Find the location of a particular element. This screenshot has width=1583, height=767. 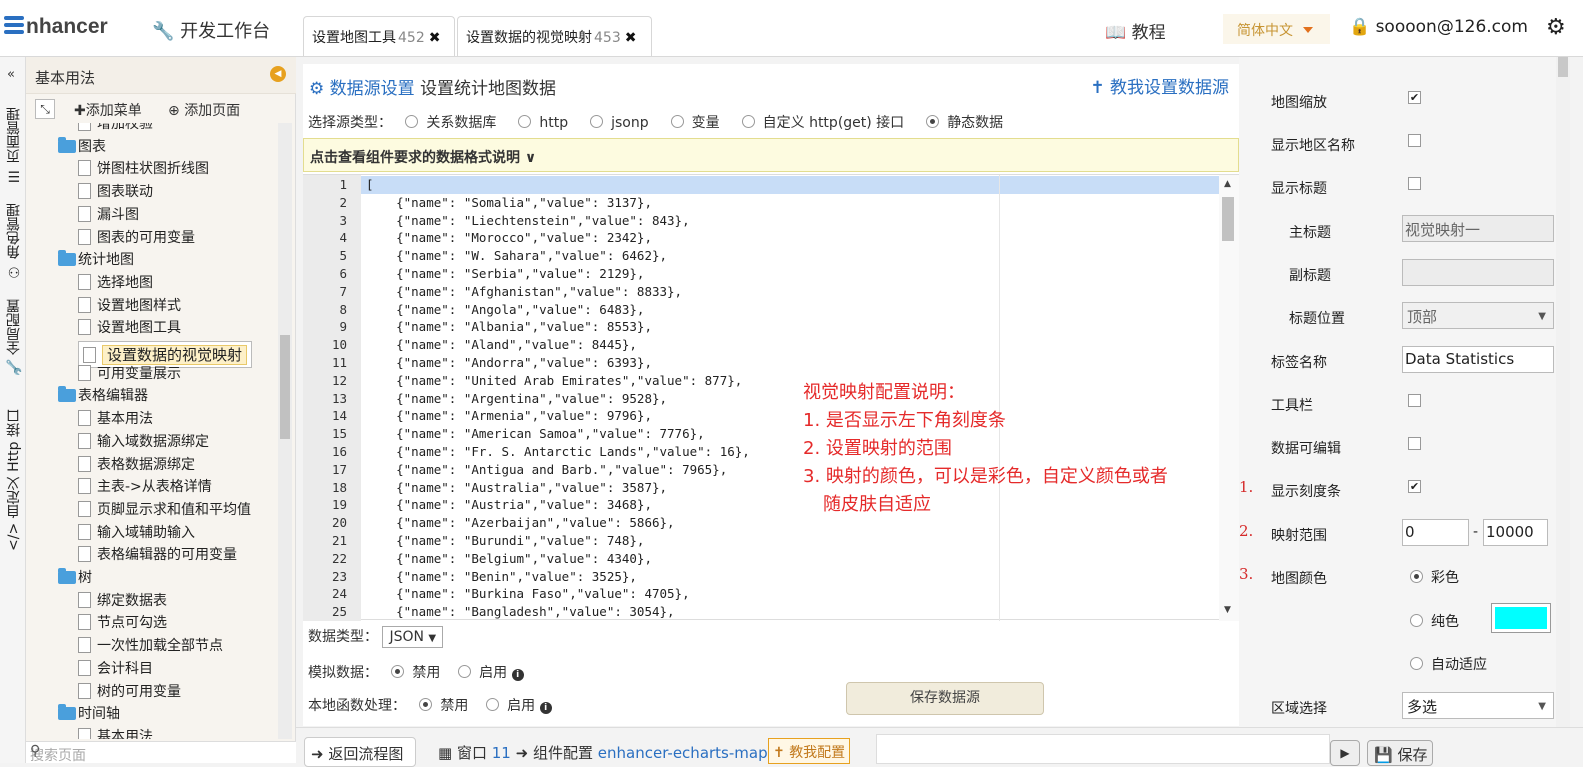

format-hint-bar: 点击查看组件要求的数据格式说明 ∨ is located at coordinates (771, 155).